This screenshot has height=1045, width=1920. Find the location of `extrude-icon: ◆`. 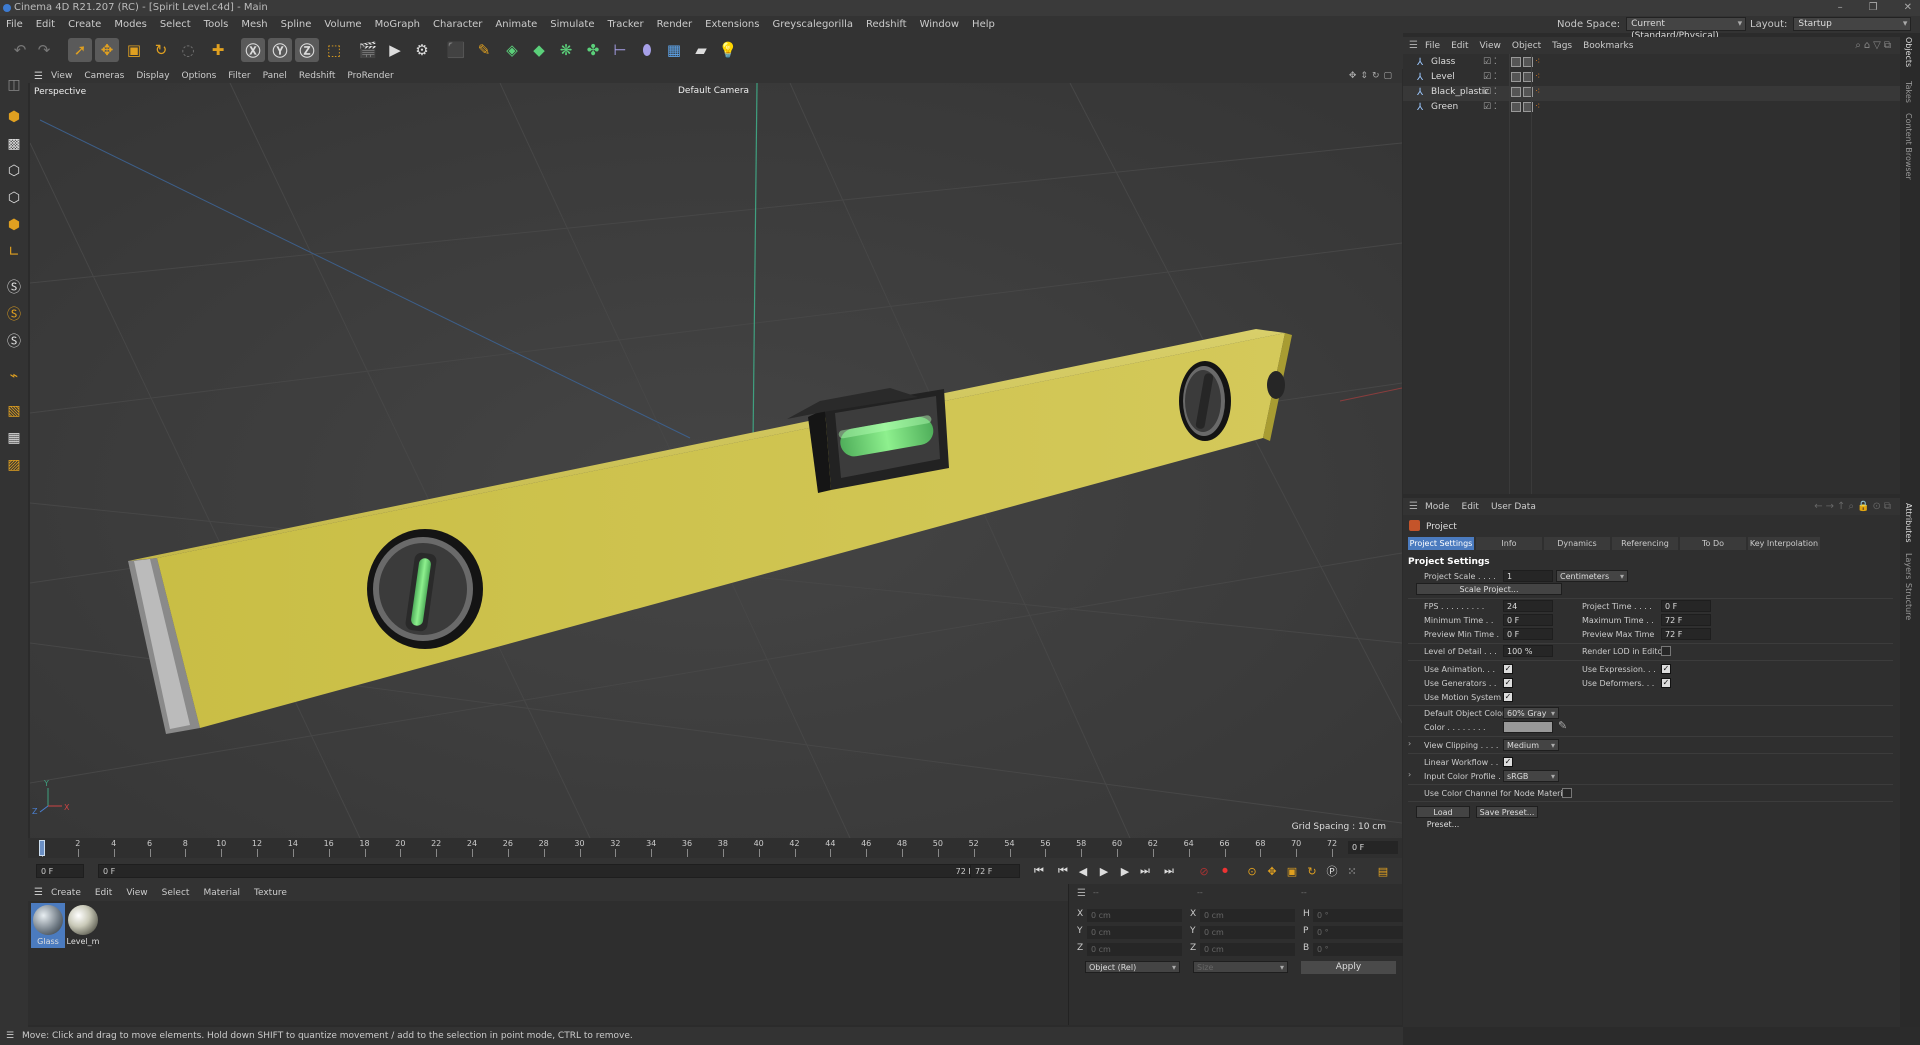

extrude-icon: ◆ is located at coordinates (539, 50).